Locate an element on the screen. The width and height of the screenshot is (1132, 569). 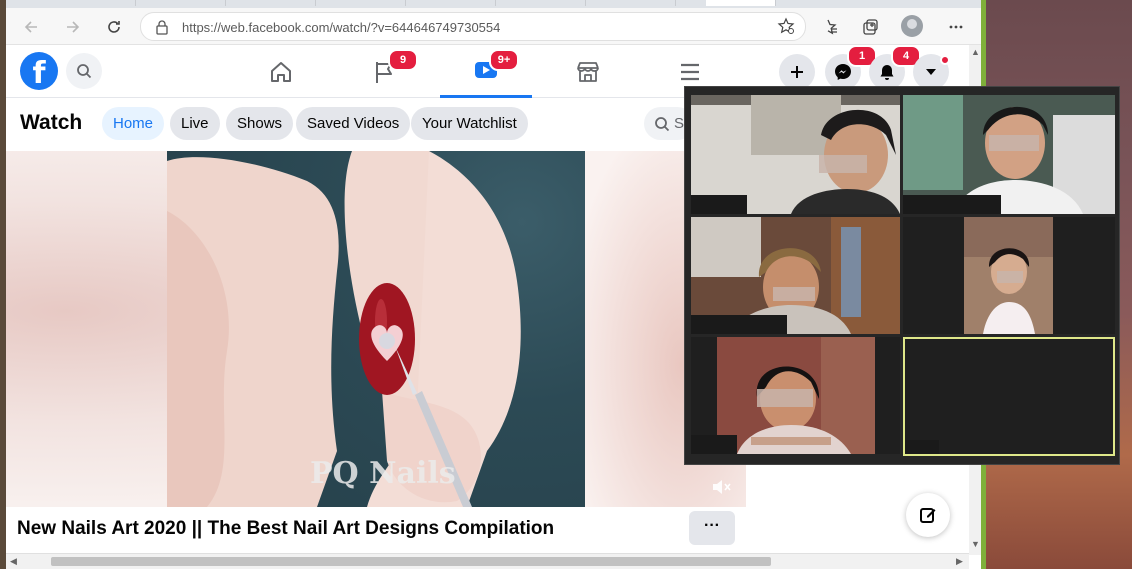
tab-live: Live is located at coordinates (195, 123).